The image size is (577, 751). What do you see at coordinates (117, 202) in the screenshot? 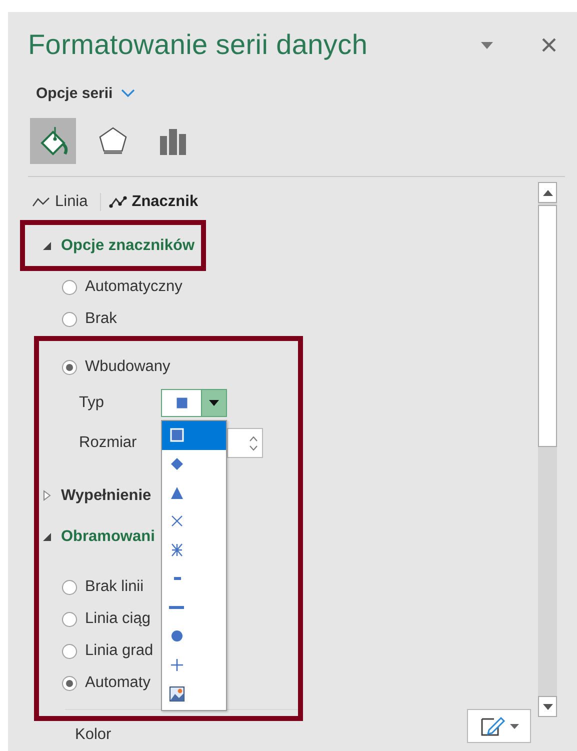
I see `marker-line-icon` at bounding box center [117, 202].